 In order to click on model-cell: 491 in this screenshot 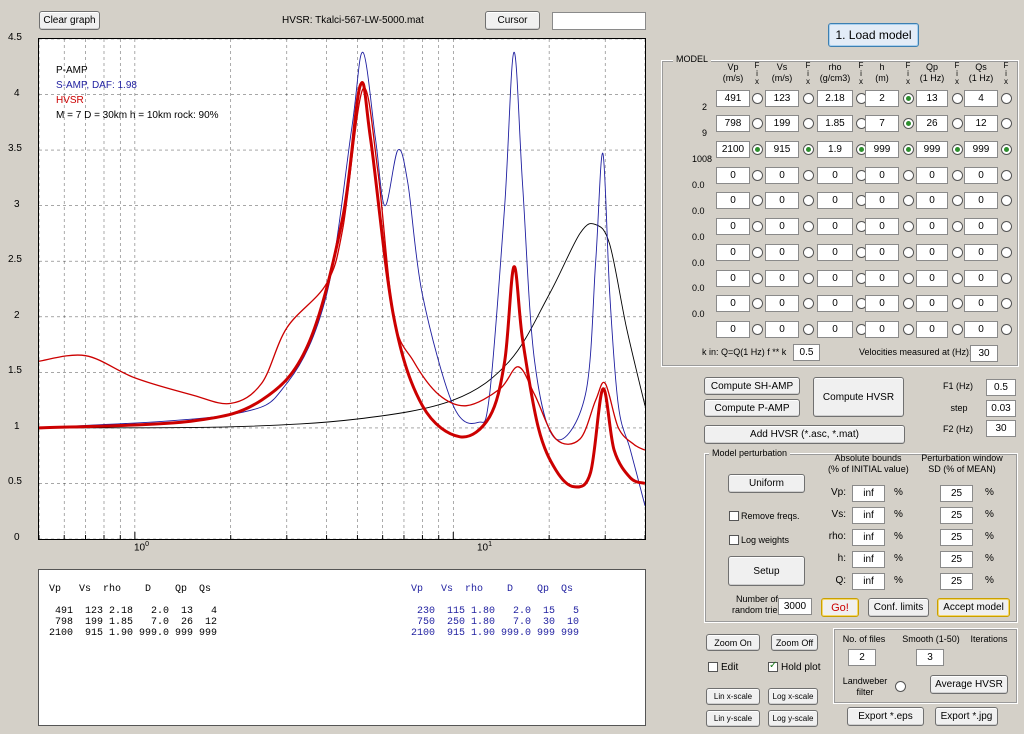, I will do `click(733, 98)`.